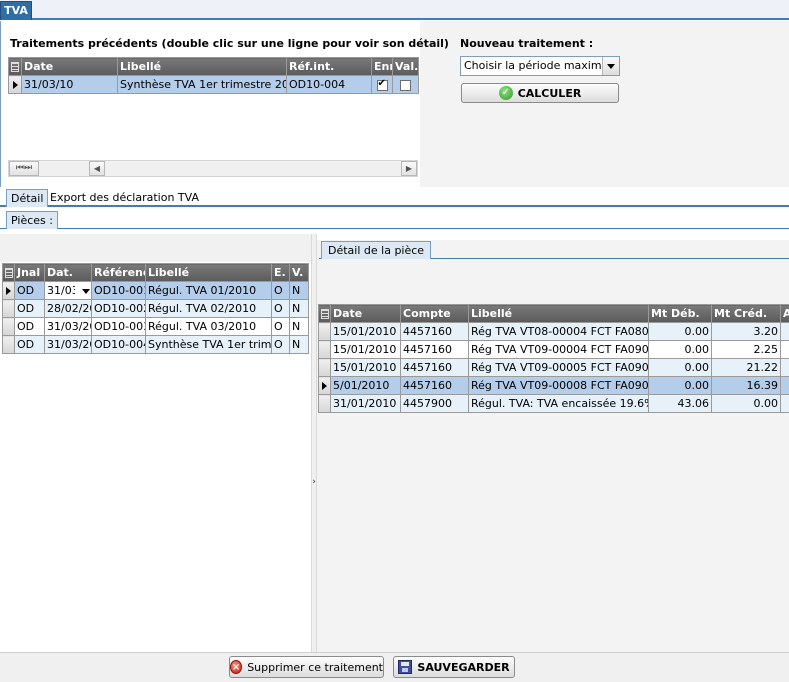 The width and height of the screenshot is (789, 682). What do you see at coordinates (97, 168) in the screenshot?
I see `scroll-left-icon: ◀` at bounding box center [97, 168].